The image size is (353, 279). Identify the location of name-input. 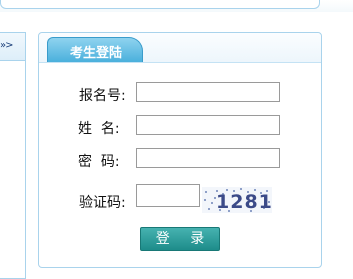
(208, 125).